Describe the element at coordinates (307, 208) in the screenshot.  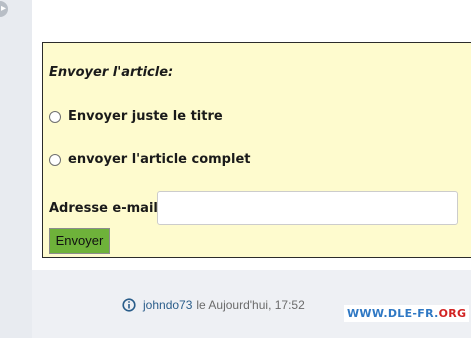
I see `email-field` at that location.